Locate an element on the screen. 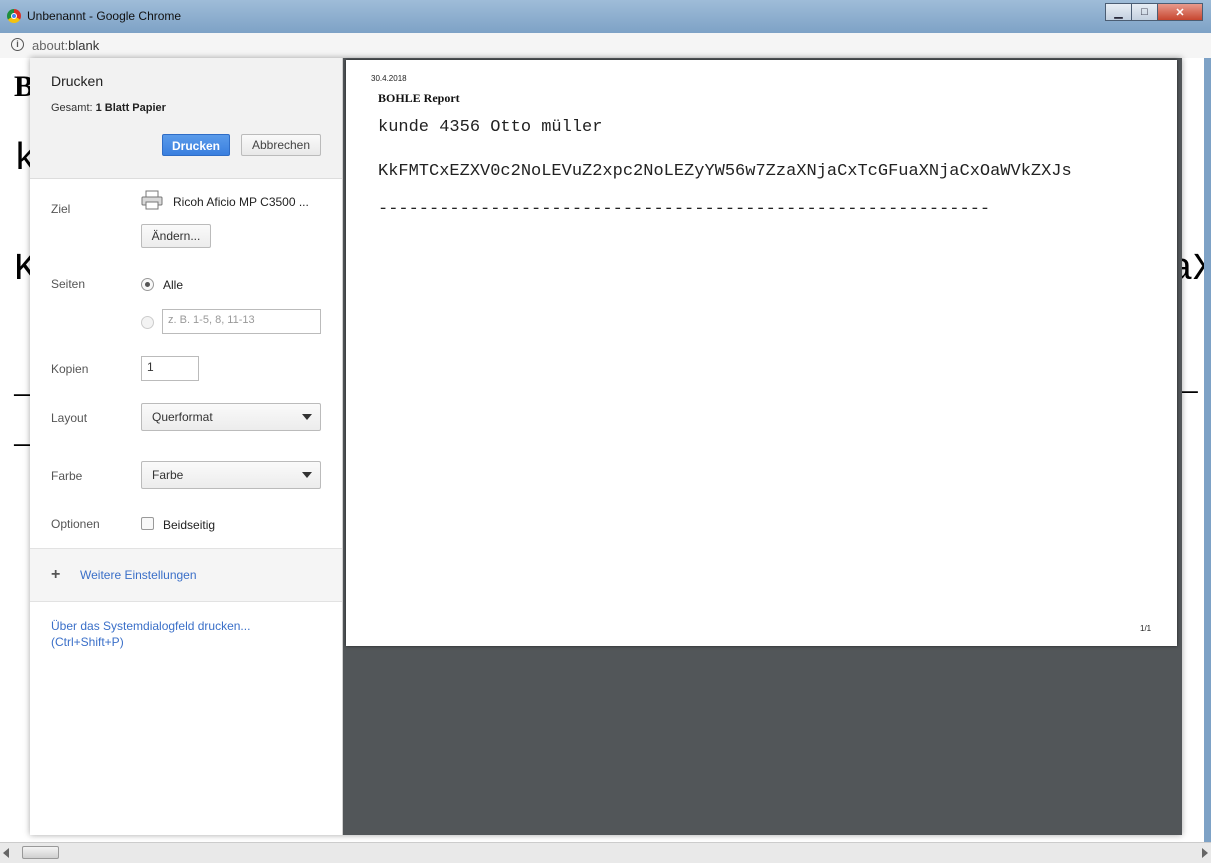 The height and width of the screenshot is (863, 1211). layout-select: Querformat is located at coordinates (231, 417).